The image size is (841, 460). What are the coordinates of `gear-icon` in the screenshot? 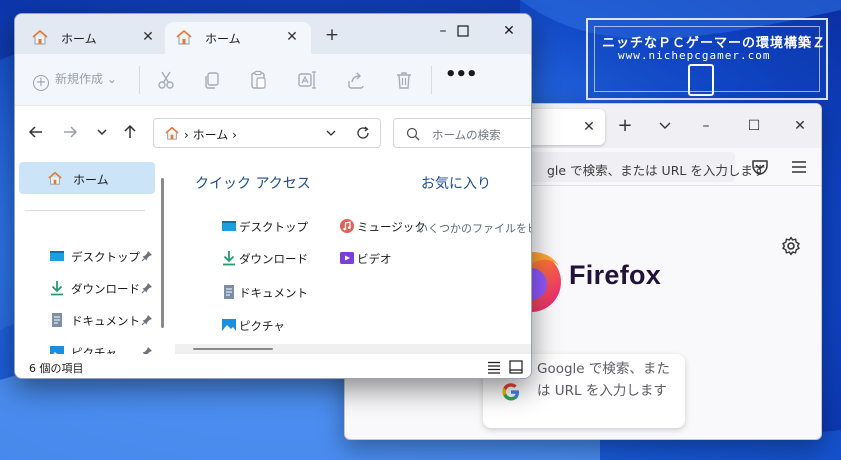 It's located at (791, 246).